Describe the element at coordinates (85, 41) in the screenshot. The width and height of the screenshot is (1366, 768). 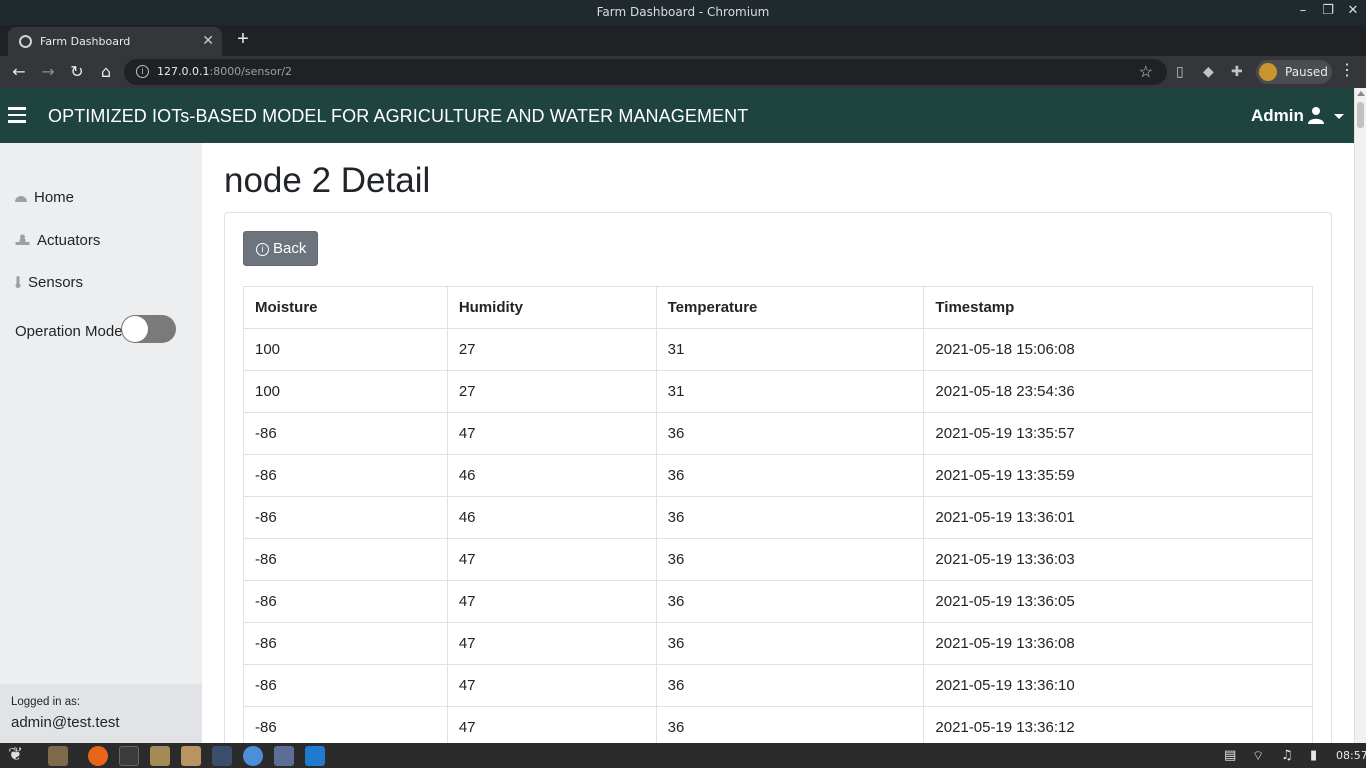
I see `tab-title: Farm Dashboard` at that location.